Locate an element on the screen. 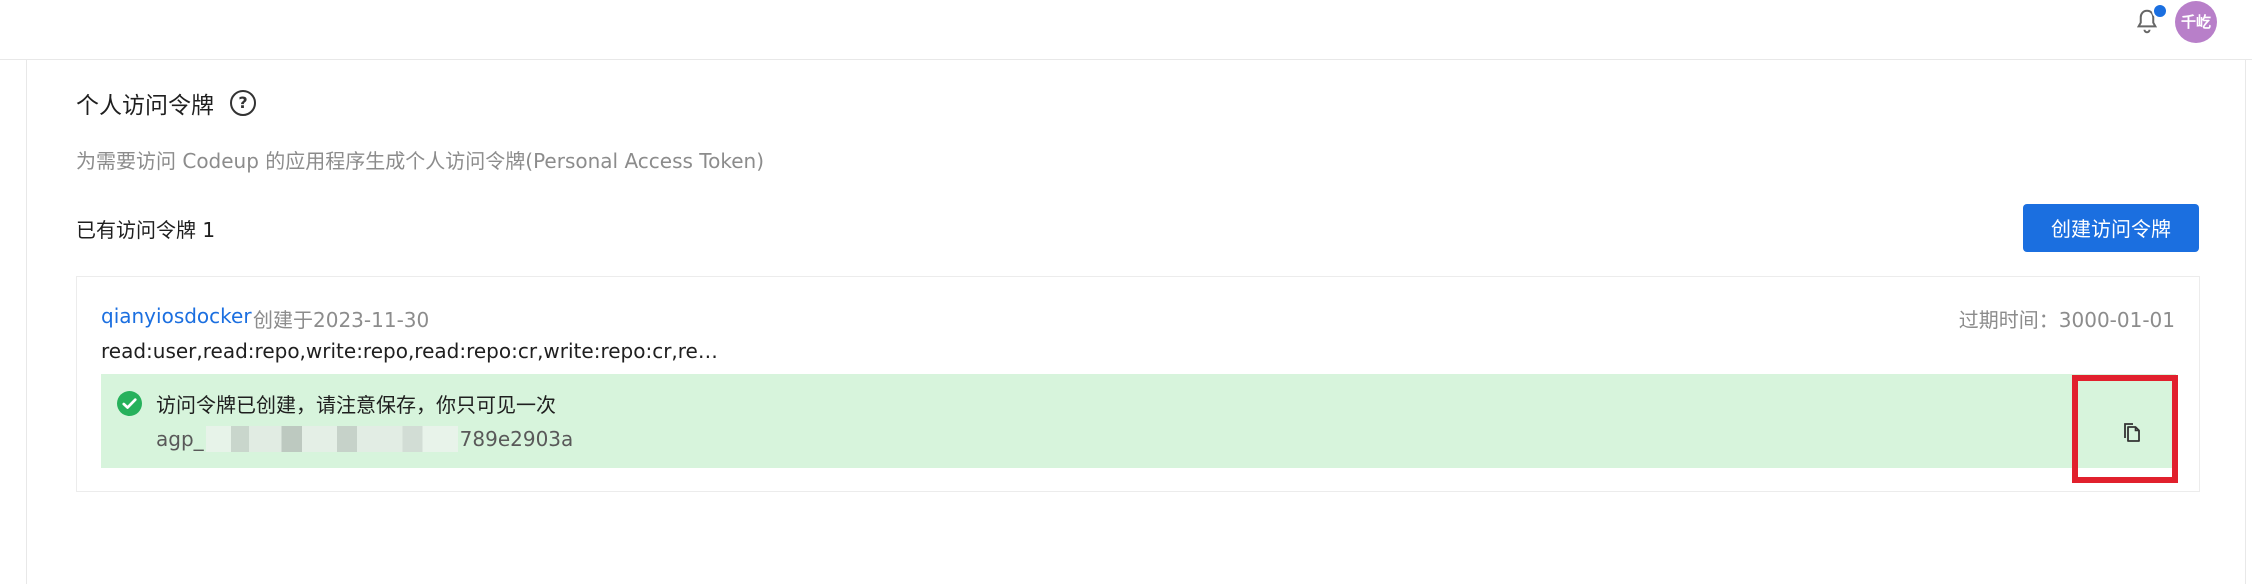 This screenshot has height=584, width=2252. notice-title: 访问令牌已创建，请注意保存，你只可见一次 is located at coordinates (356, 405).